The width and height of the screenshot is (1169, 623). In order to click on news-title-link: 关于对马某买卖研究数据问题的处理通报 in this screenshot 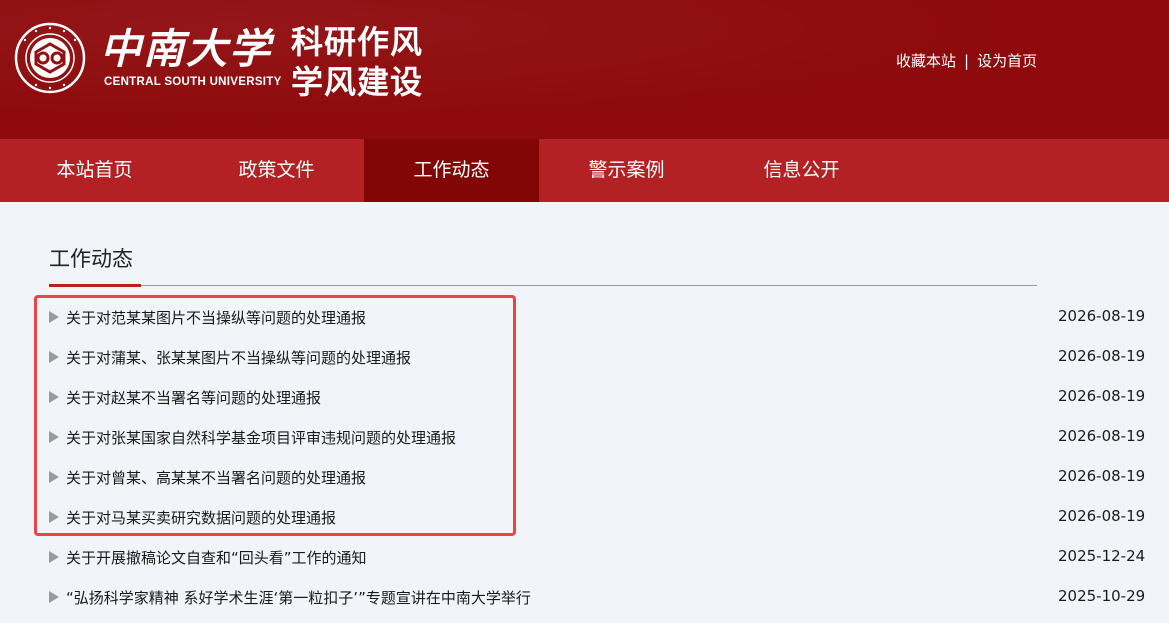, I will do `click(201, 517)`.